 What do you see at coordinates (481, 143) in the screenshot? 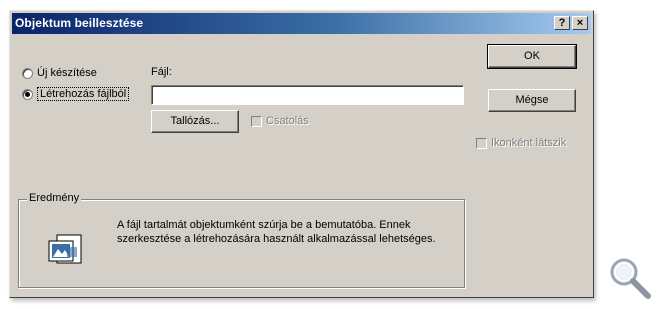
I see `display-as-icon-checkbox` at bounding box center [481, 143].